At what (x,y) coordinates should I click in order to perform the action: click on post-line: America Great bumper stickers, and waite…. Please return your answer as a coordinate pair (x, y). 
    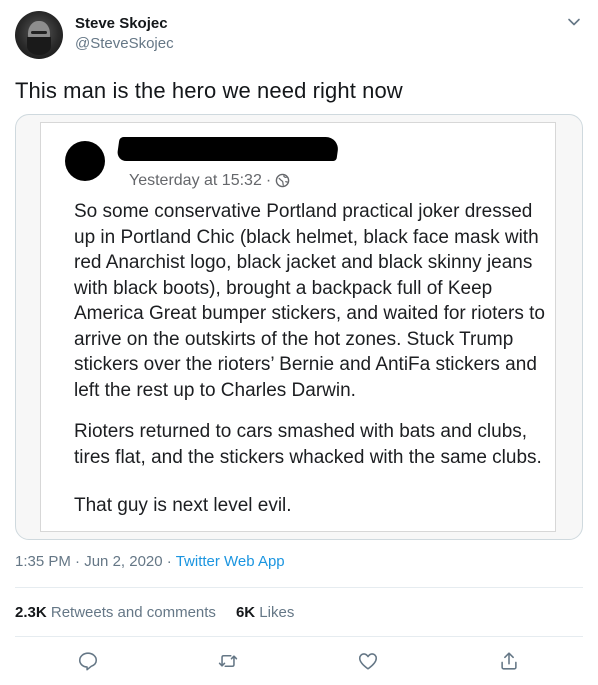
    Looking at the image, I should click on (309, 313).